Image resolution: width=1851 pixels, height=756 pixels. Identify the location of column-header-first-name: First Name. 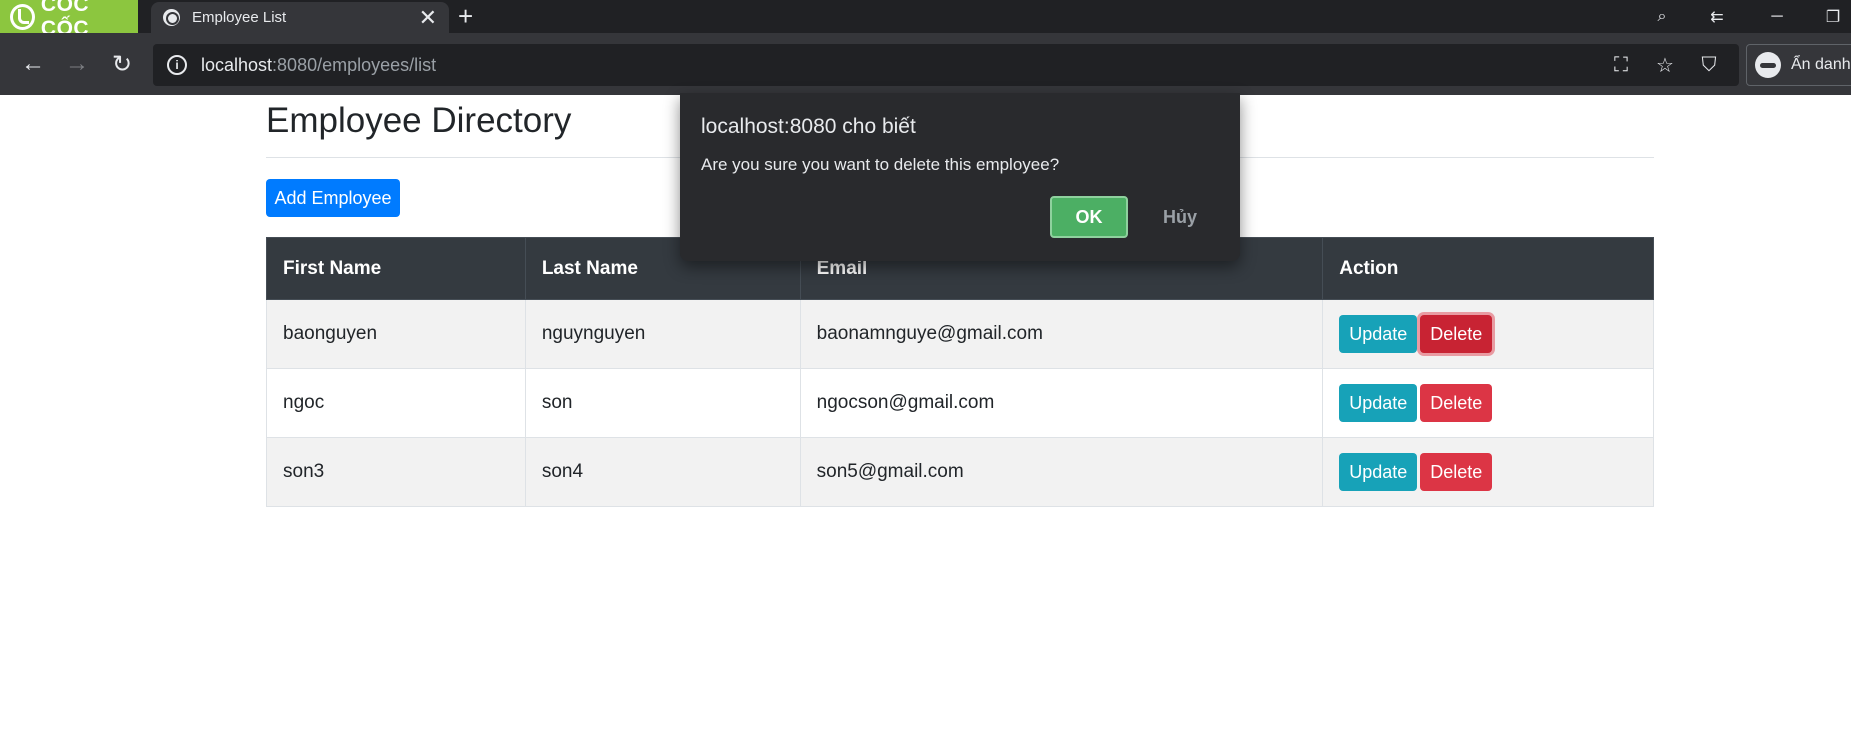
(396, 268).